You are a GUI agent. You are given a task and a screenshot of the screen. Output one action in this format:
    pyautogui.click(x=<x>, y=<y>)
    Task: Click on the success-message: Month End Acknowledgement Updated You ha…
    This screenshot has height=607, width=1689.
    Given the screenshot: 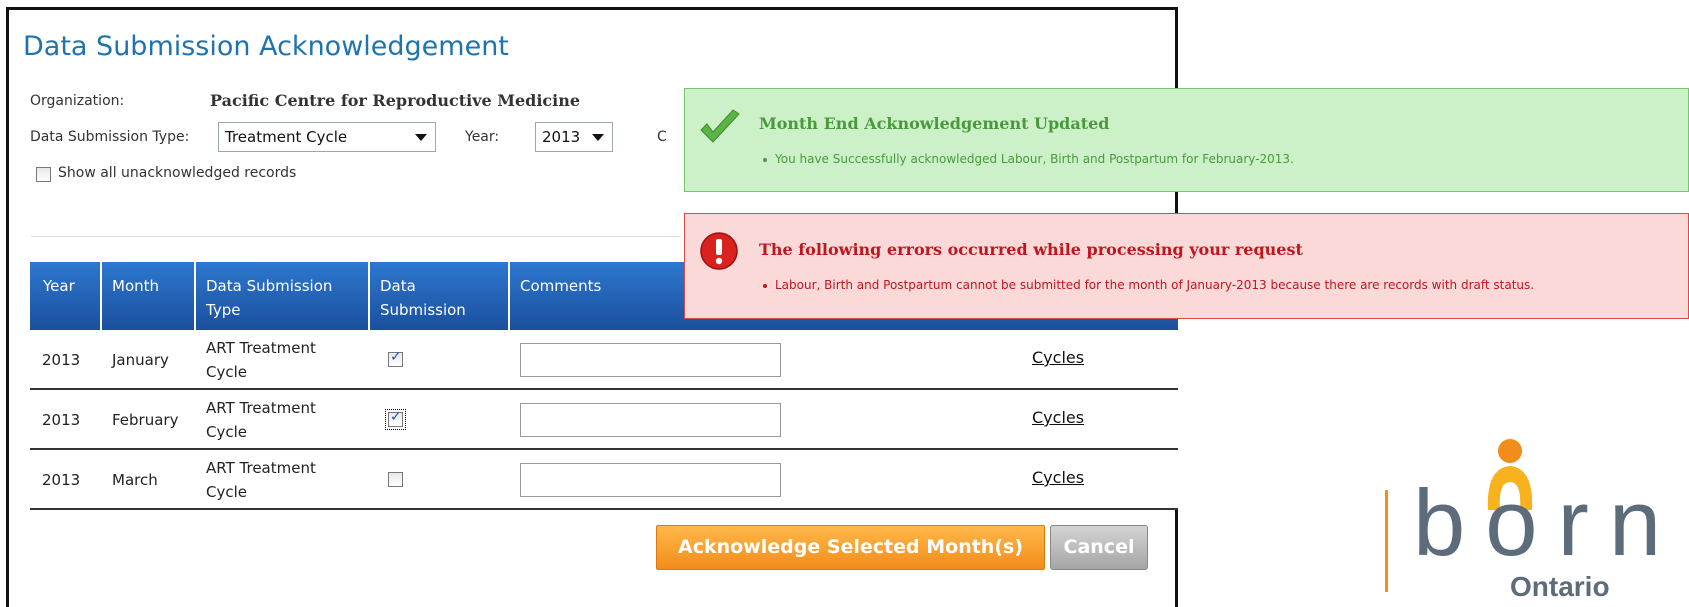 What is the action you would take?
    pyautogui.click(x=1186, y=140)
    